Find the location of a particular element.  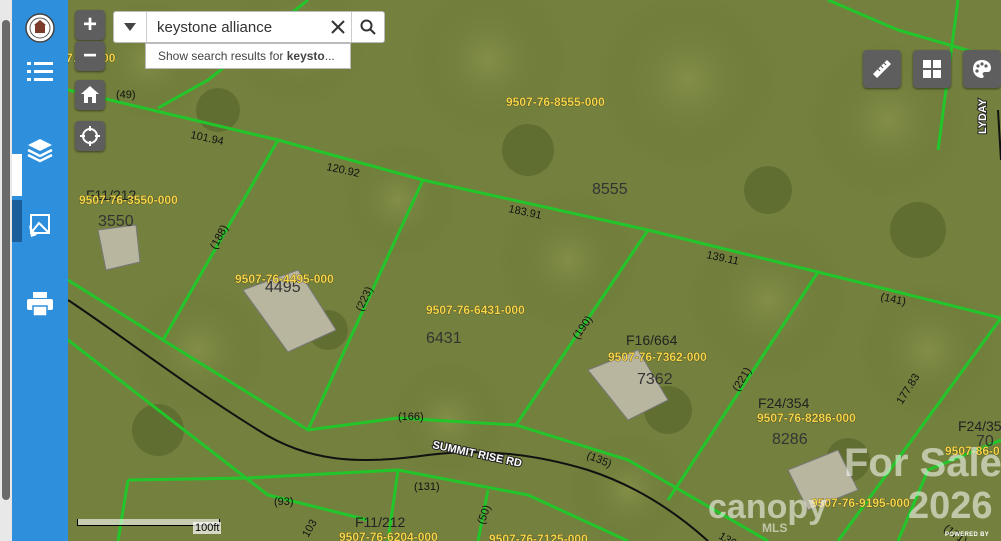

crosshair-icon is located at coordinates (90, 136).